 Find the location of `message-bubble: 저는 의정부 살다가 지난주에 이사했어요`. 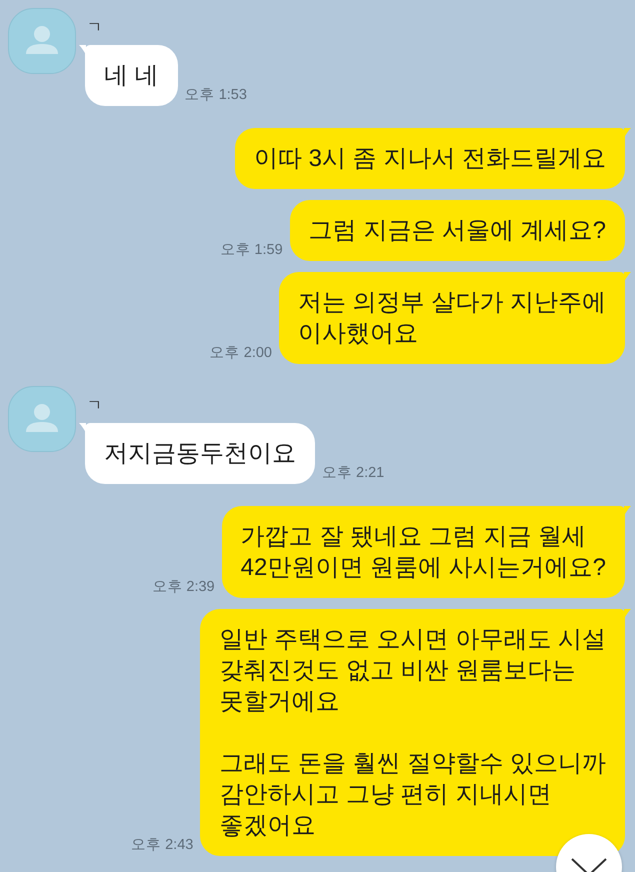

message-bubble: 저는 의정부 살다가 지난주에 이사했어요 is located at coordinates (451, 318).